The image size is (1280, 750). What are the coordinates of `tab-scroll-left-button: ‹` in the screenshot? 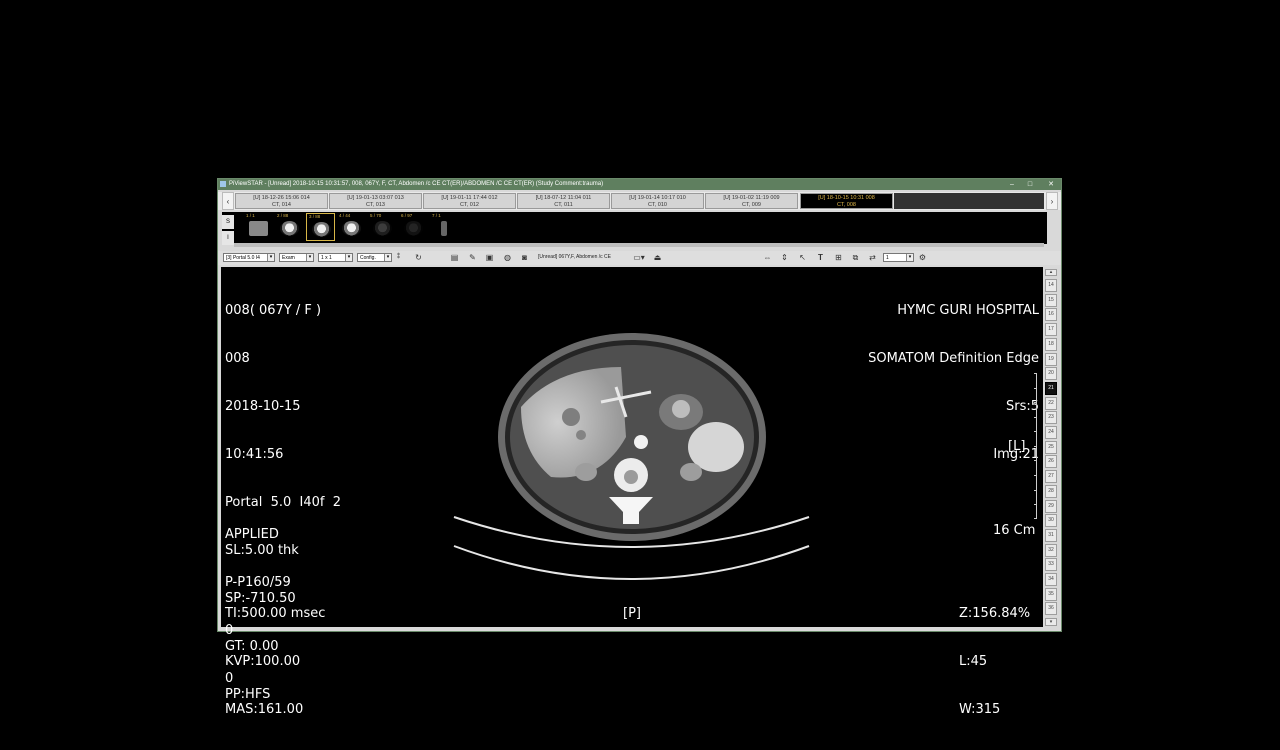 It's located at (228, 201).